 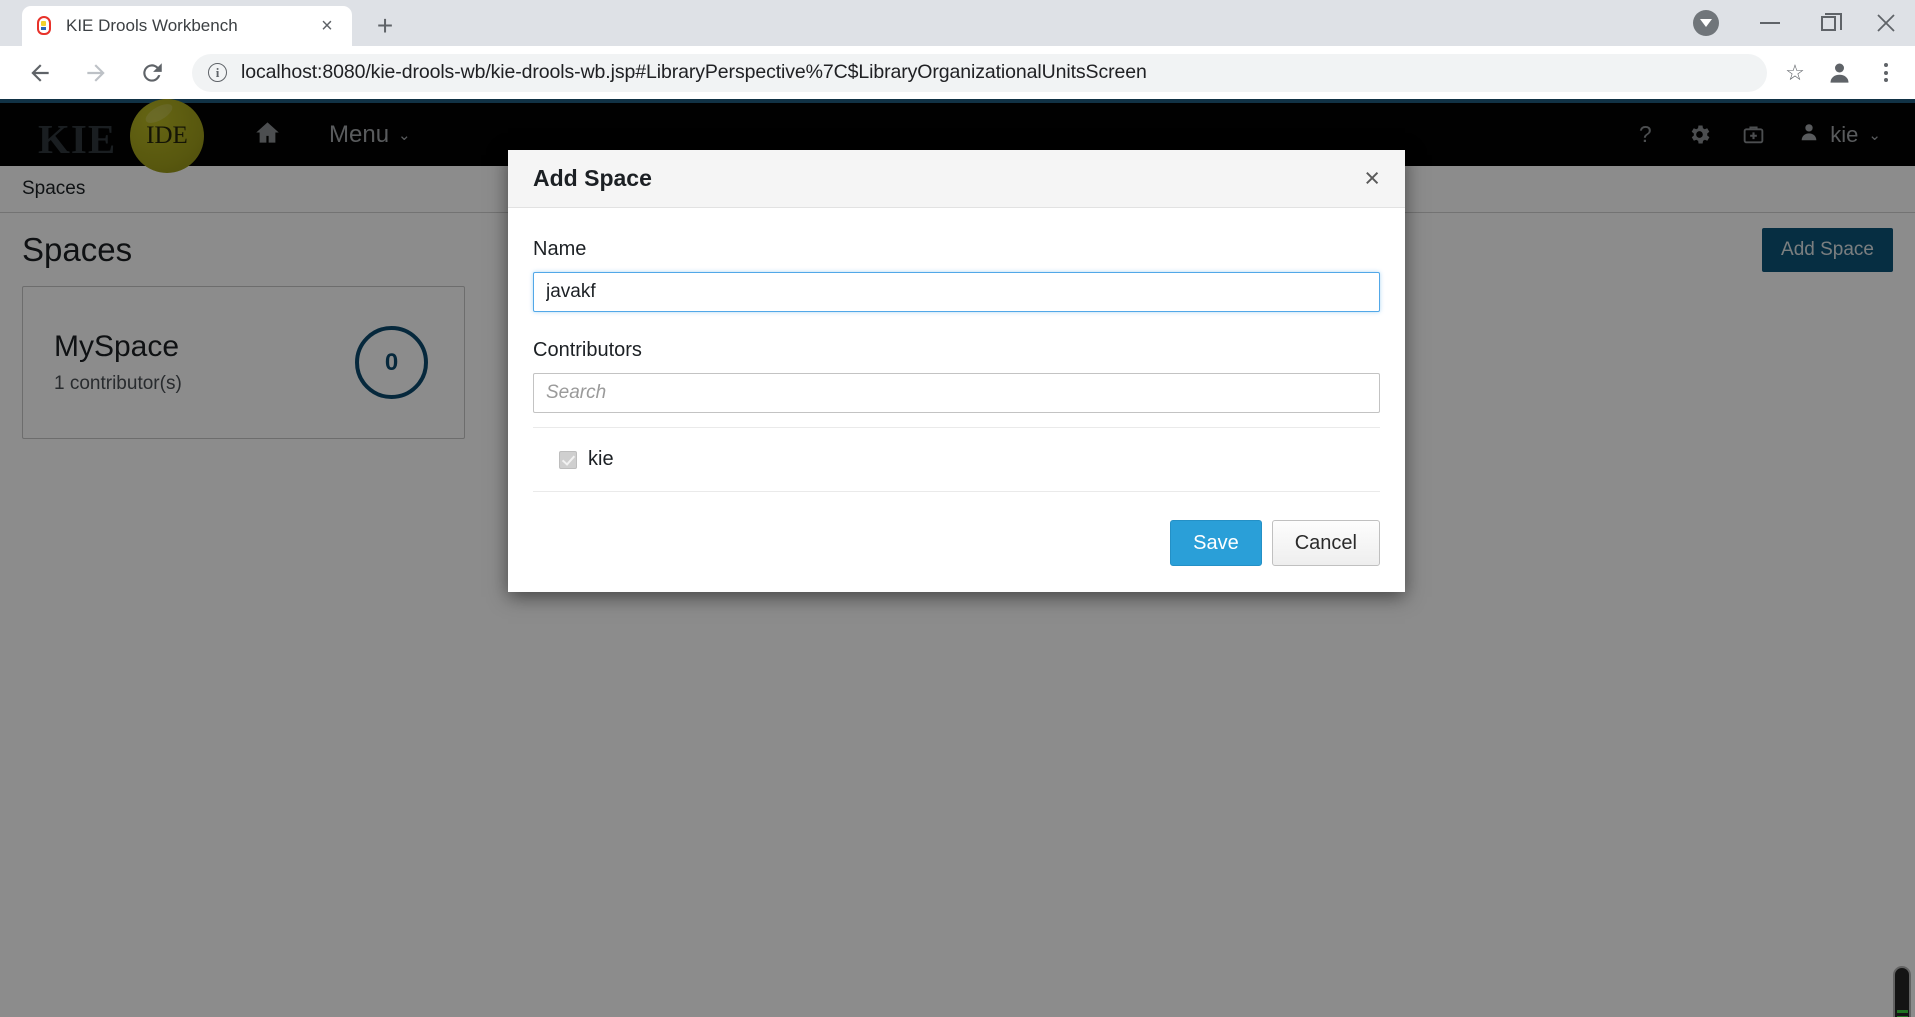 I want to click on contributor-list-item: kie, so click(x=956, y=460).